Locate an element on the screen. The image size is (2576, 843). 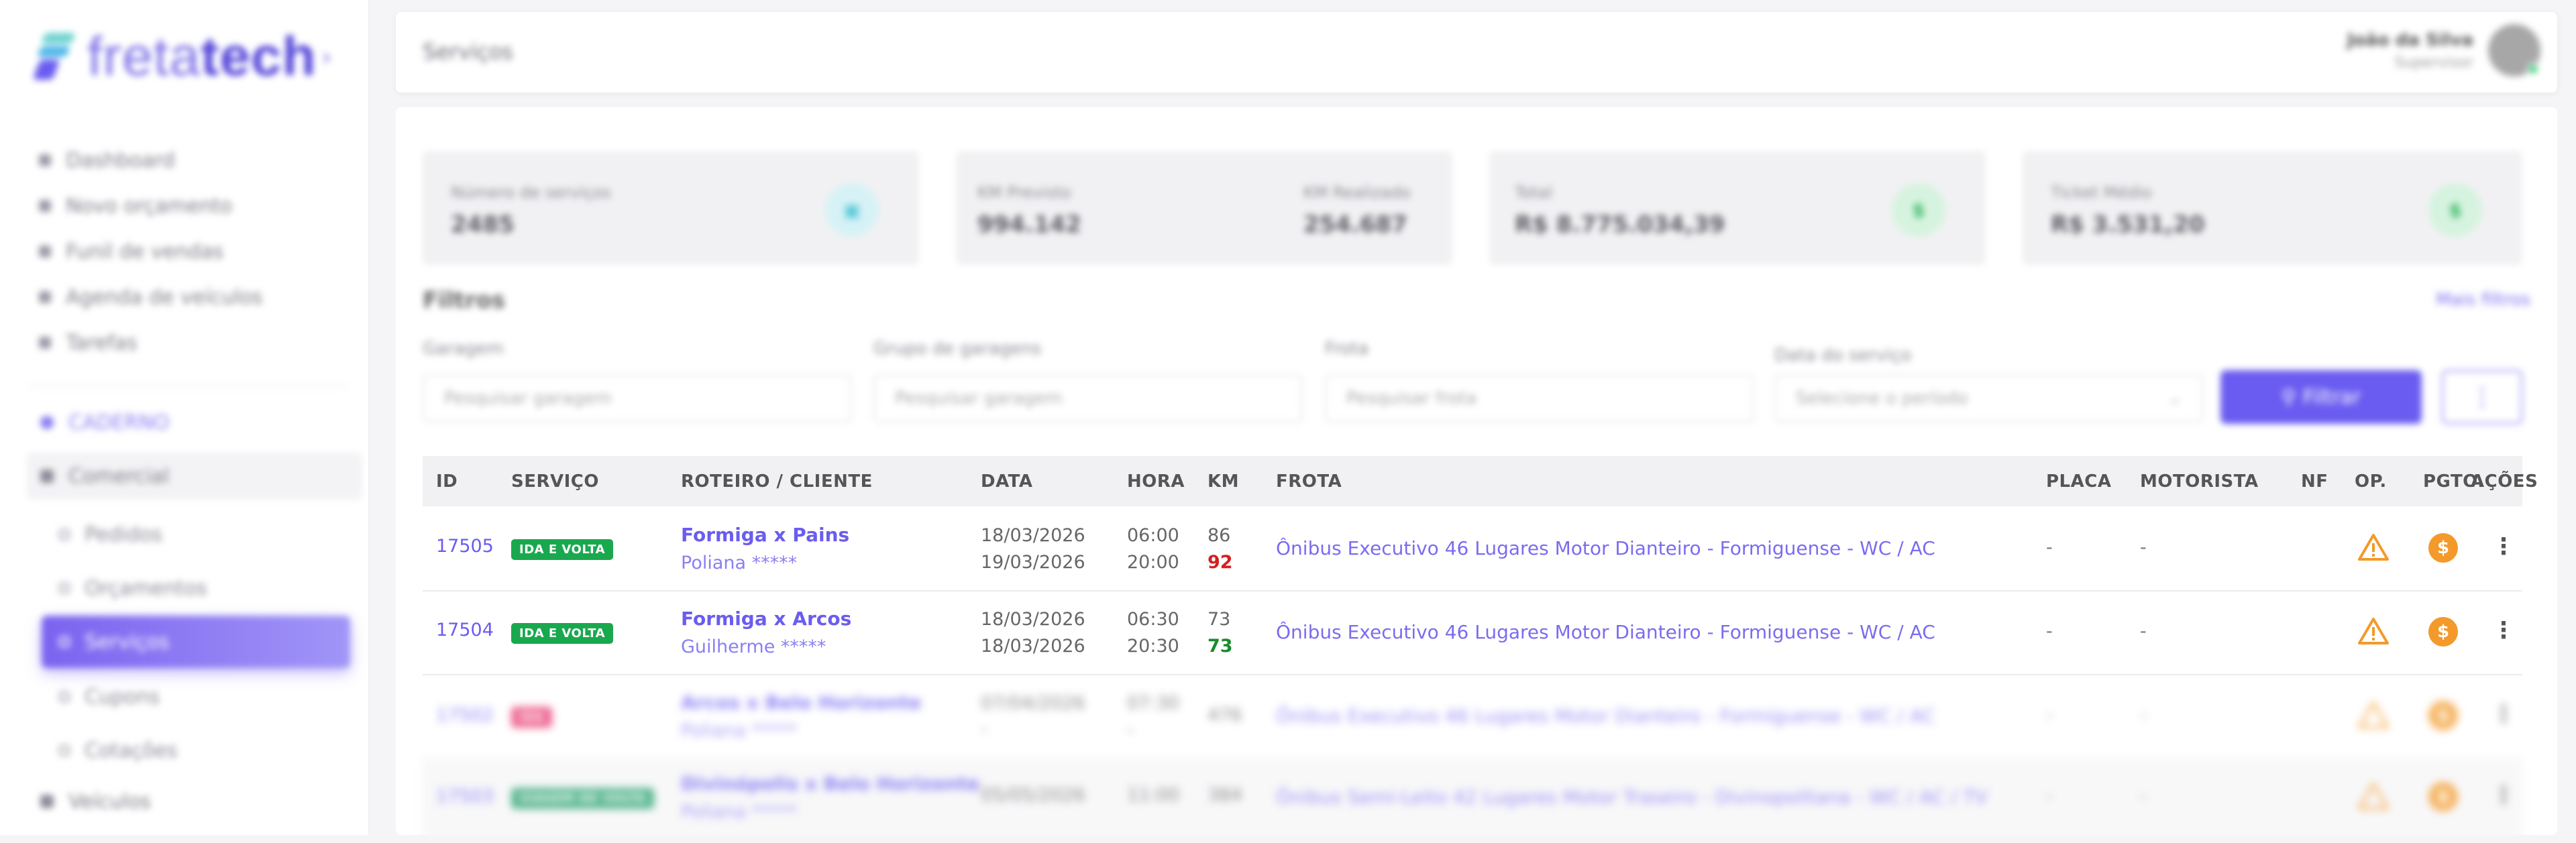
service-type-badge: IDA E VOLTA is located at coordinates (562, 633).